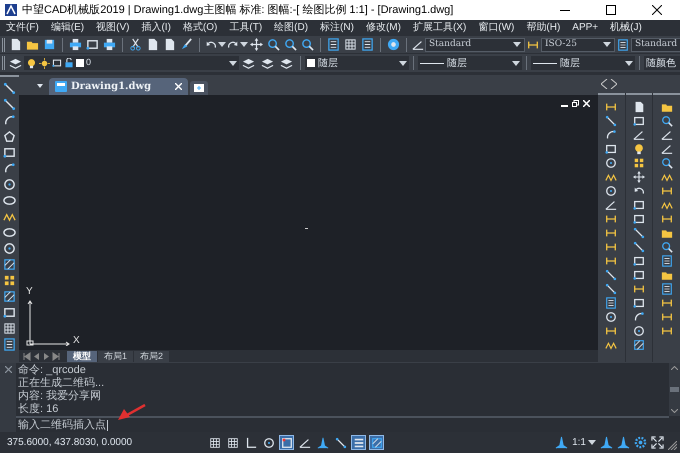 The height and width of the screenshot is (453, 680). I want to click on annotation-scale-dropdown: 1:1, so click(584, 442).